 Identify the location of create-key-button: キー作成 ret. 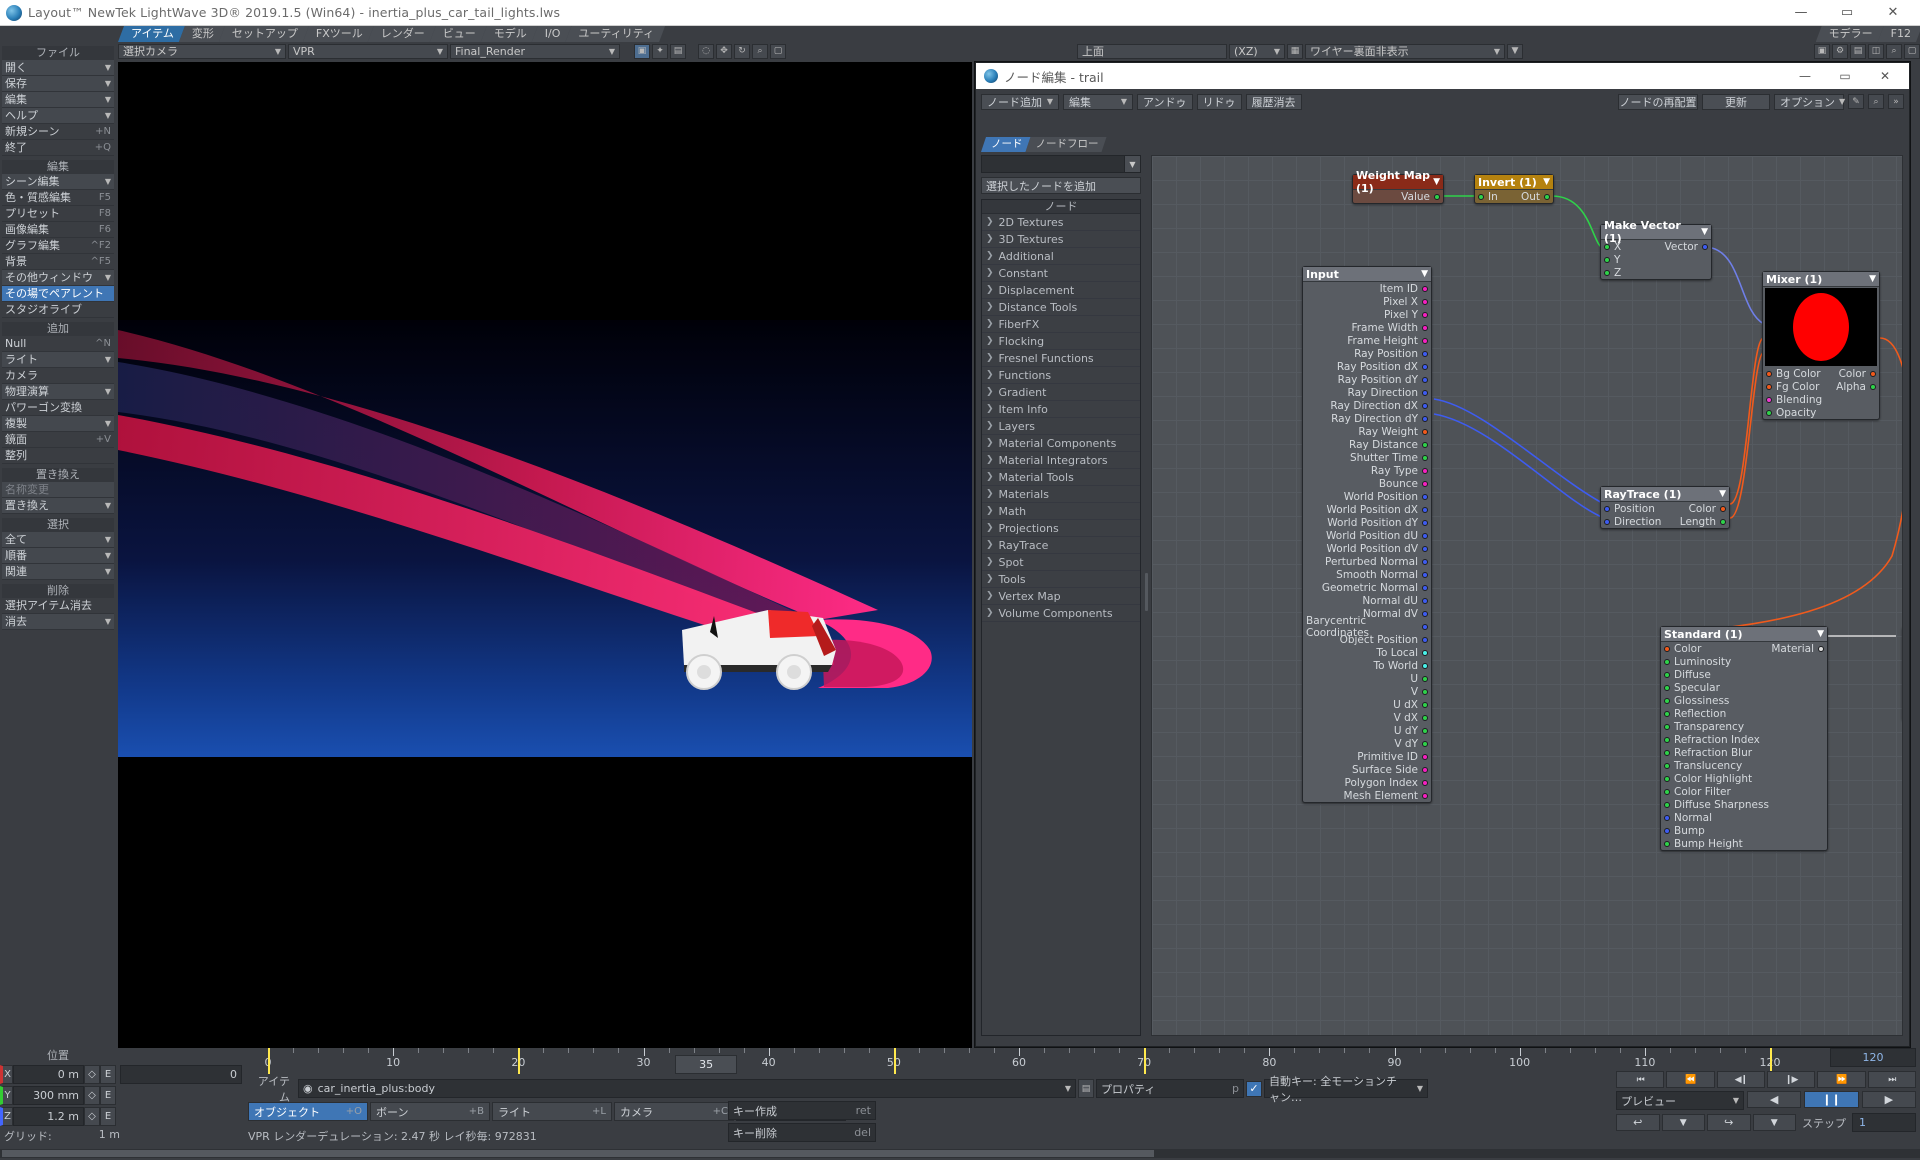
(802, 1110).